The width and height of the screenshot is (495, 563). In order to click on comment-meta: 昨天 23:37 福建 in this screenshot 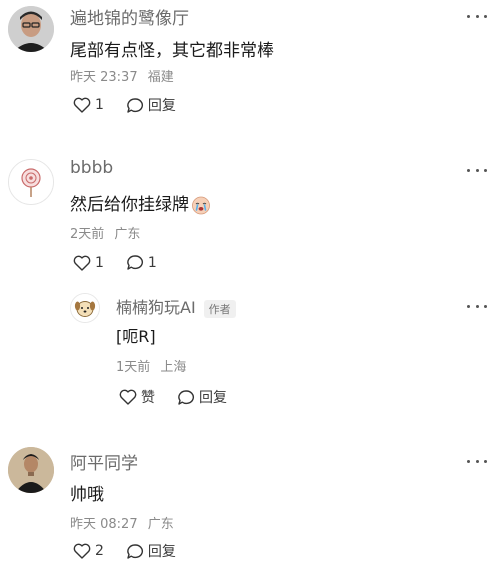, I will do `click(122, 75)`.